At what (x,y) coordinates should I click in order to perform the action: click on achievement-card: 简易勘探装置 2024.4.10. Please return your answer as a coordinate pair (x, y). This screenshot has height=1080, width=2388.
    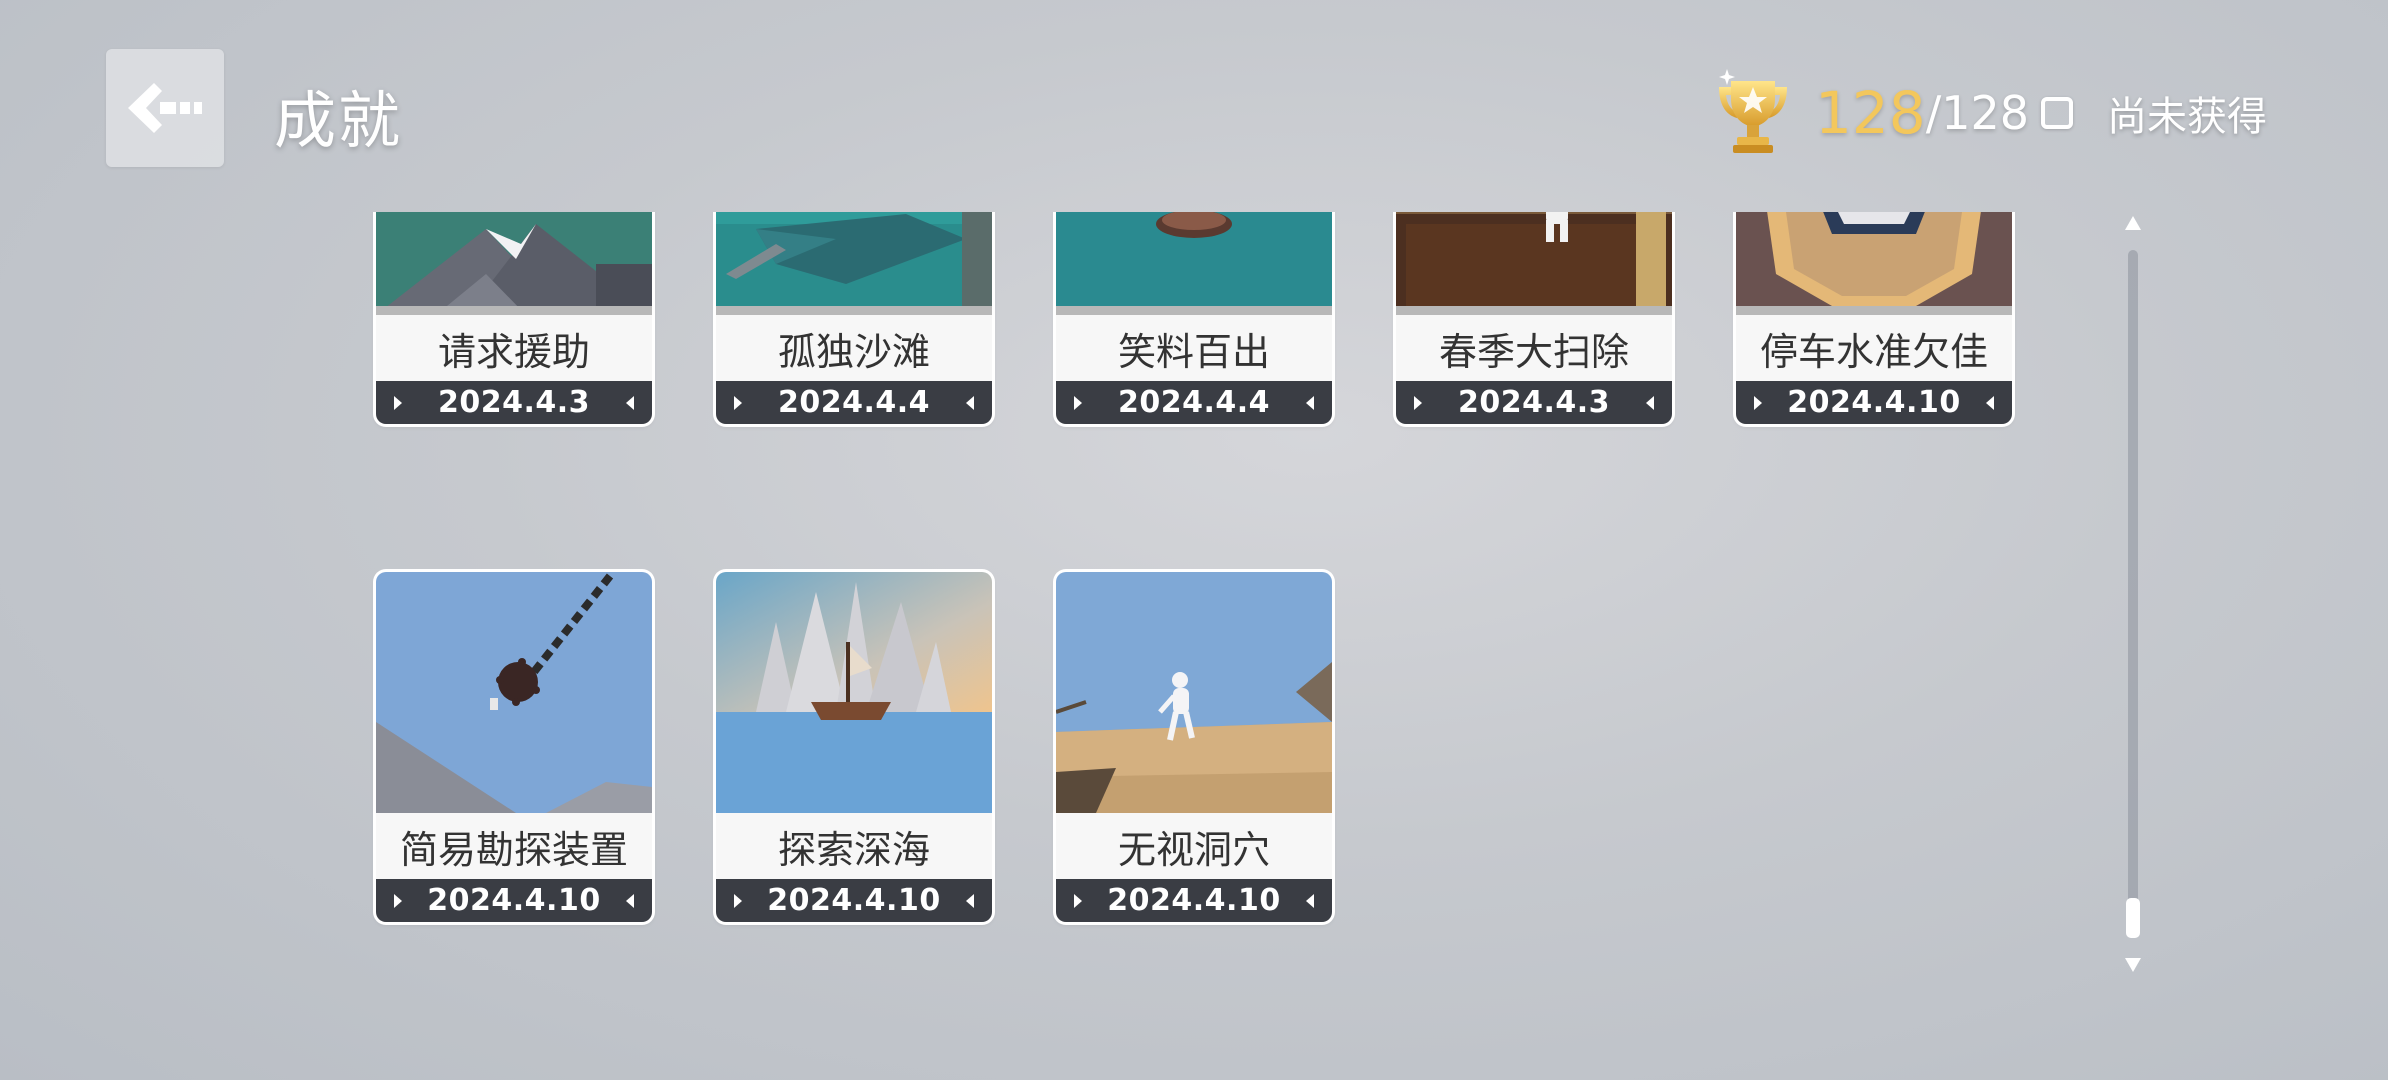
    Looking at the image, I should click on (514, 747).